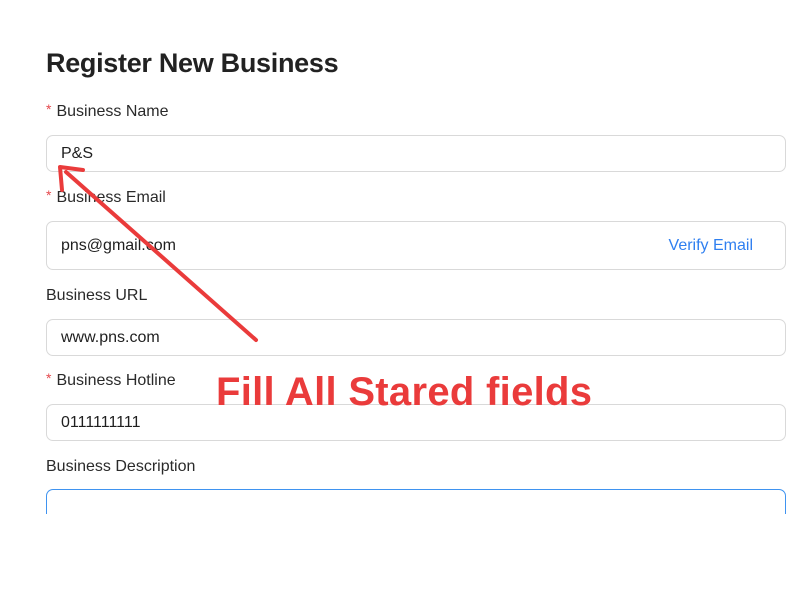 The image size is (800, 600). I want to click on business-email-label-text: Business Email, so click(111, 197).